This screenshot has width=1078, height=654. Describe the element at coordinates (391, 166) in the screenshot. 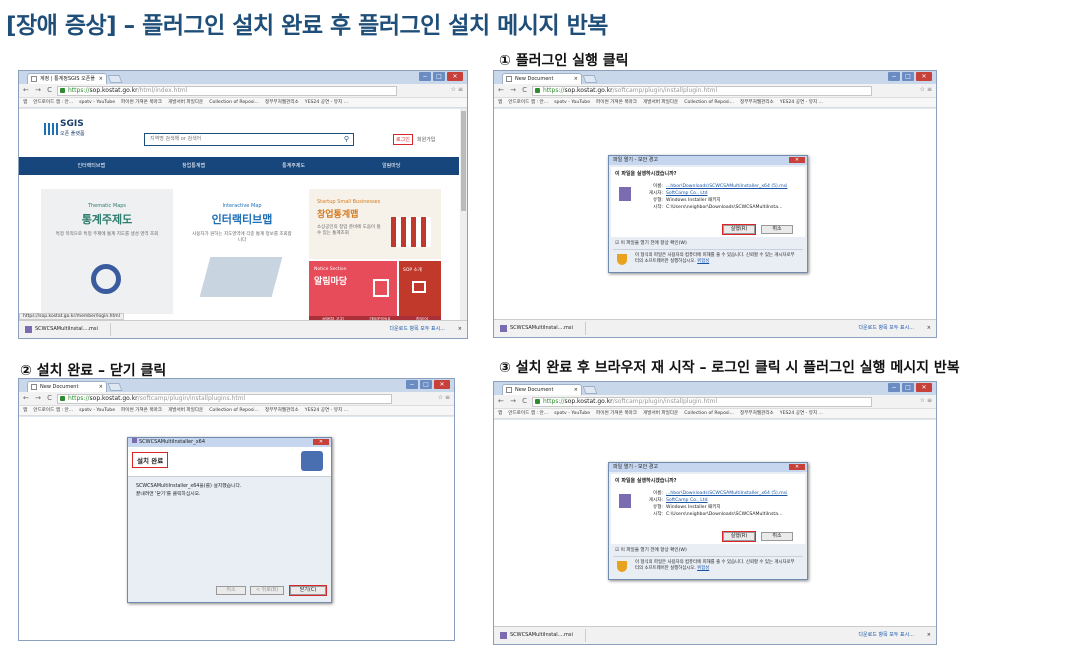

I see `nav-item: 알림마당` at that location.